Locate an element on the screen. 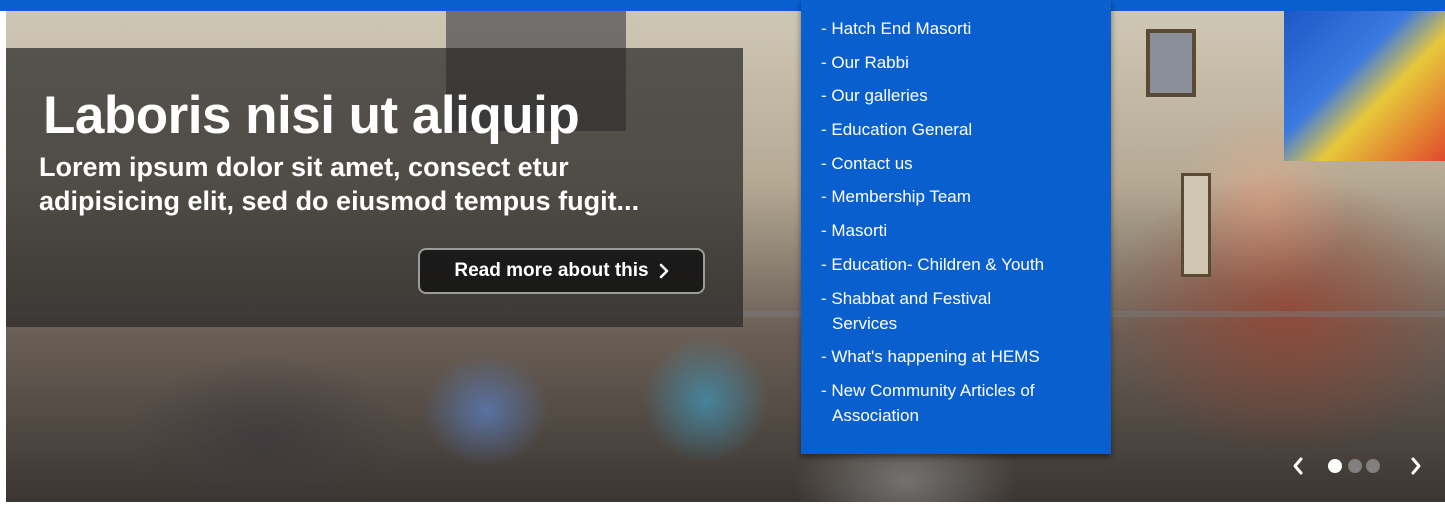  read-more-button: Read more about this is located at coordinates (561, 271).